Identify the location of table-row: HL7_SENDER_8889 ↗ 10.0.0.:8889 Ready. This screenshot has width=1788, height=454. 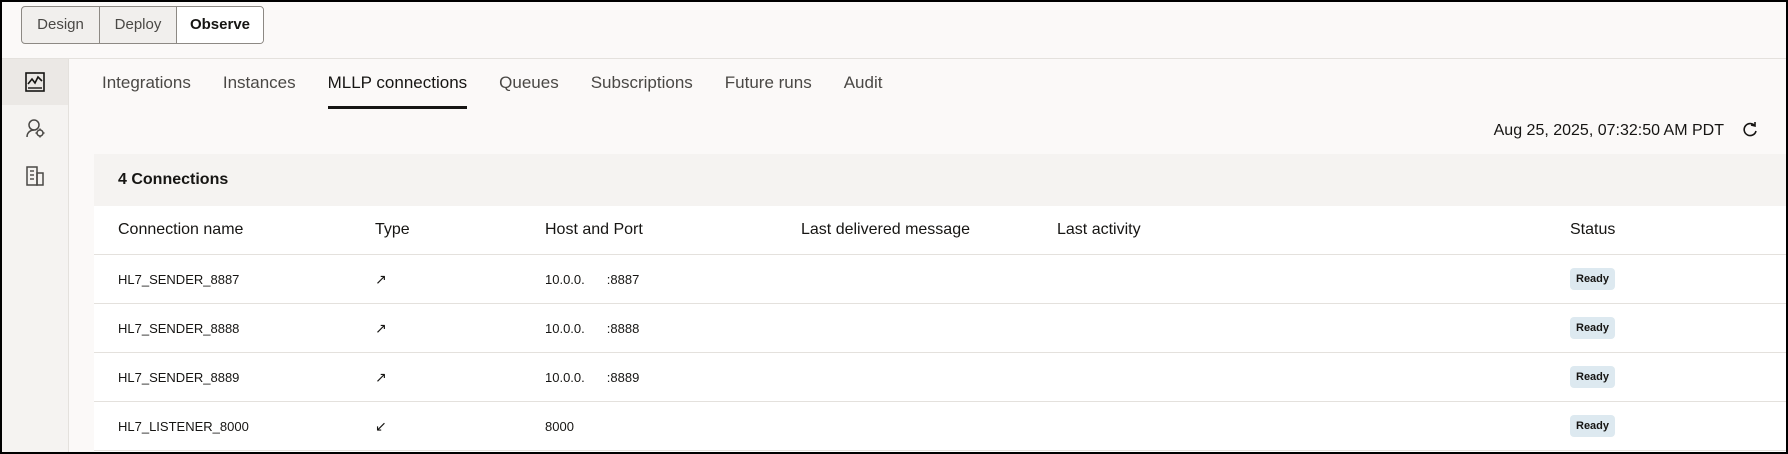
(940, 377).